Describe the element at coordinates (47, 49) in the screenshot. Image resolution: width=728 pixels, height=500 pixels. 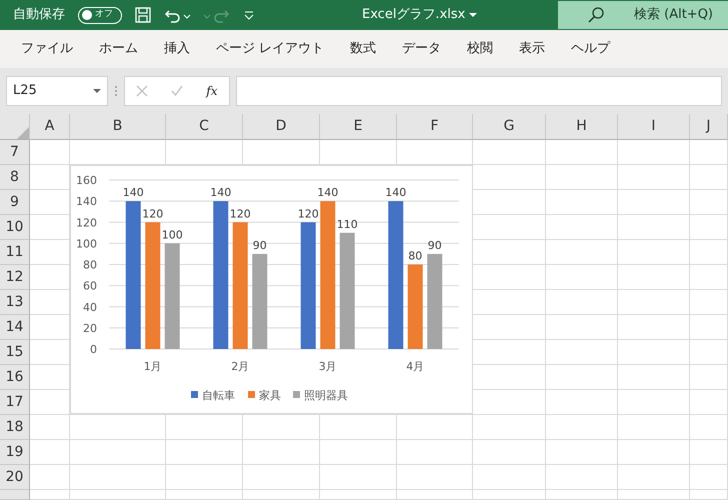
I see `ribbon-tab: ファイル` at that location.